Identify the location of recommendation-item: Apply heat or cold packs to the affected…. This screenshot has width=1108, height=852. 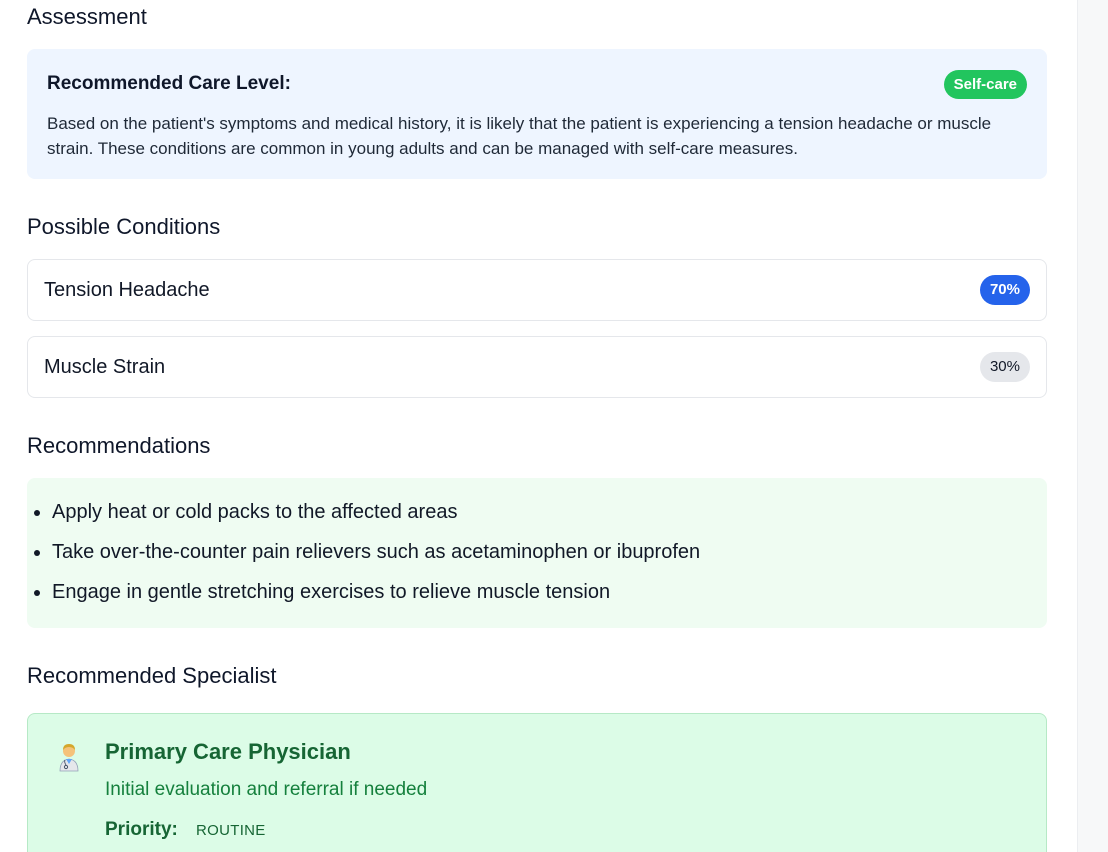
(549, 512).